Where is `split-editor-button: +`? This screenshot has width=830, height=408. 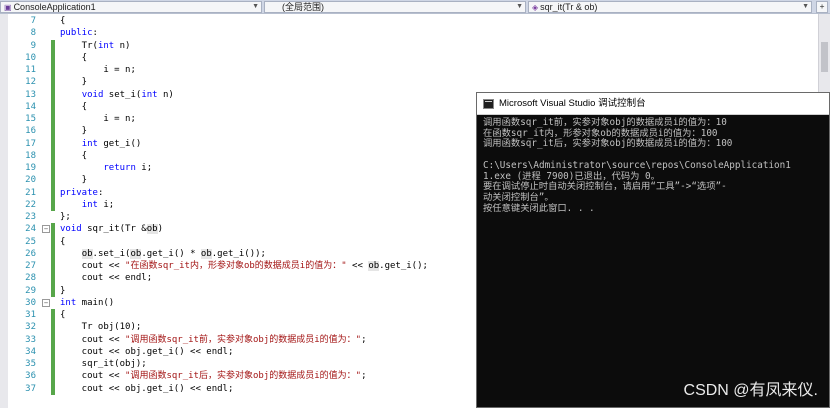 split-editor-button: + is located at coordinates (822, 7).